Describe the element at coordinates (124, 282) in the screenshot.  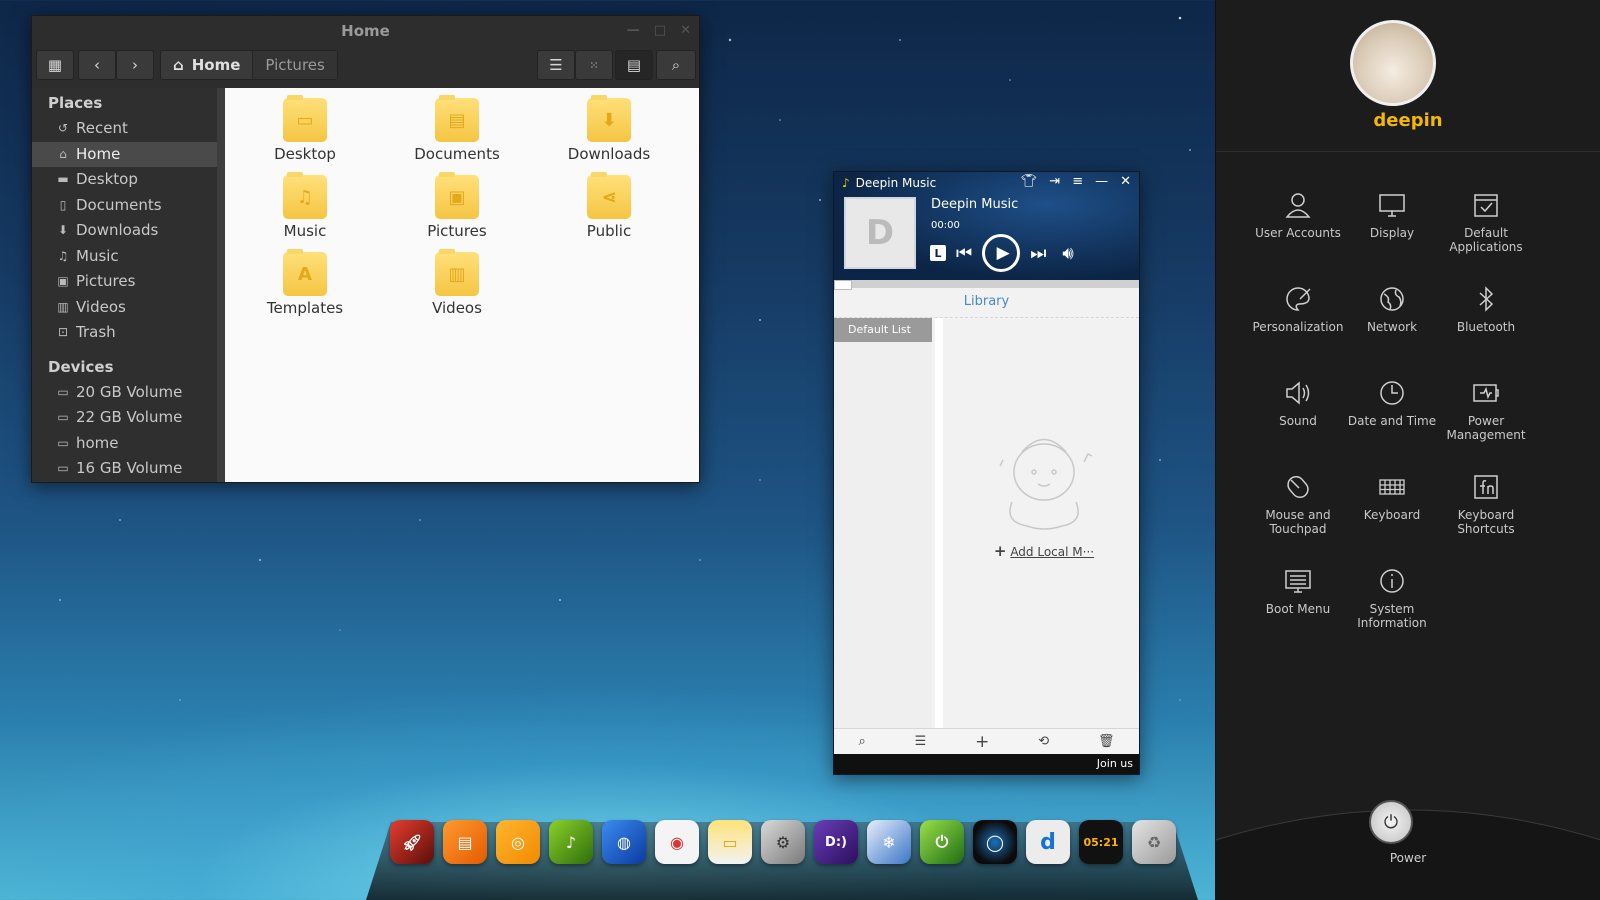
I see `sidebar-item-pictures: ▣ Pictures` at that location.